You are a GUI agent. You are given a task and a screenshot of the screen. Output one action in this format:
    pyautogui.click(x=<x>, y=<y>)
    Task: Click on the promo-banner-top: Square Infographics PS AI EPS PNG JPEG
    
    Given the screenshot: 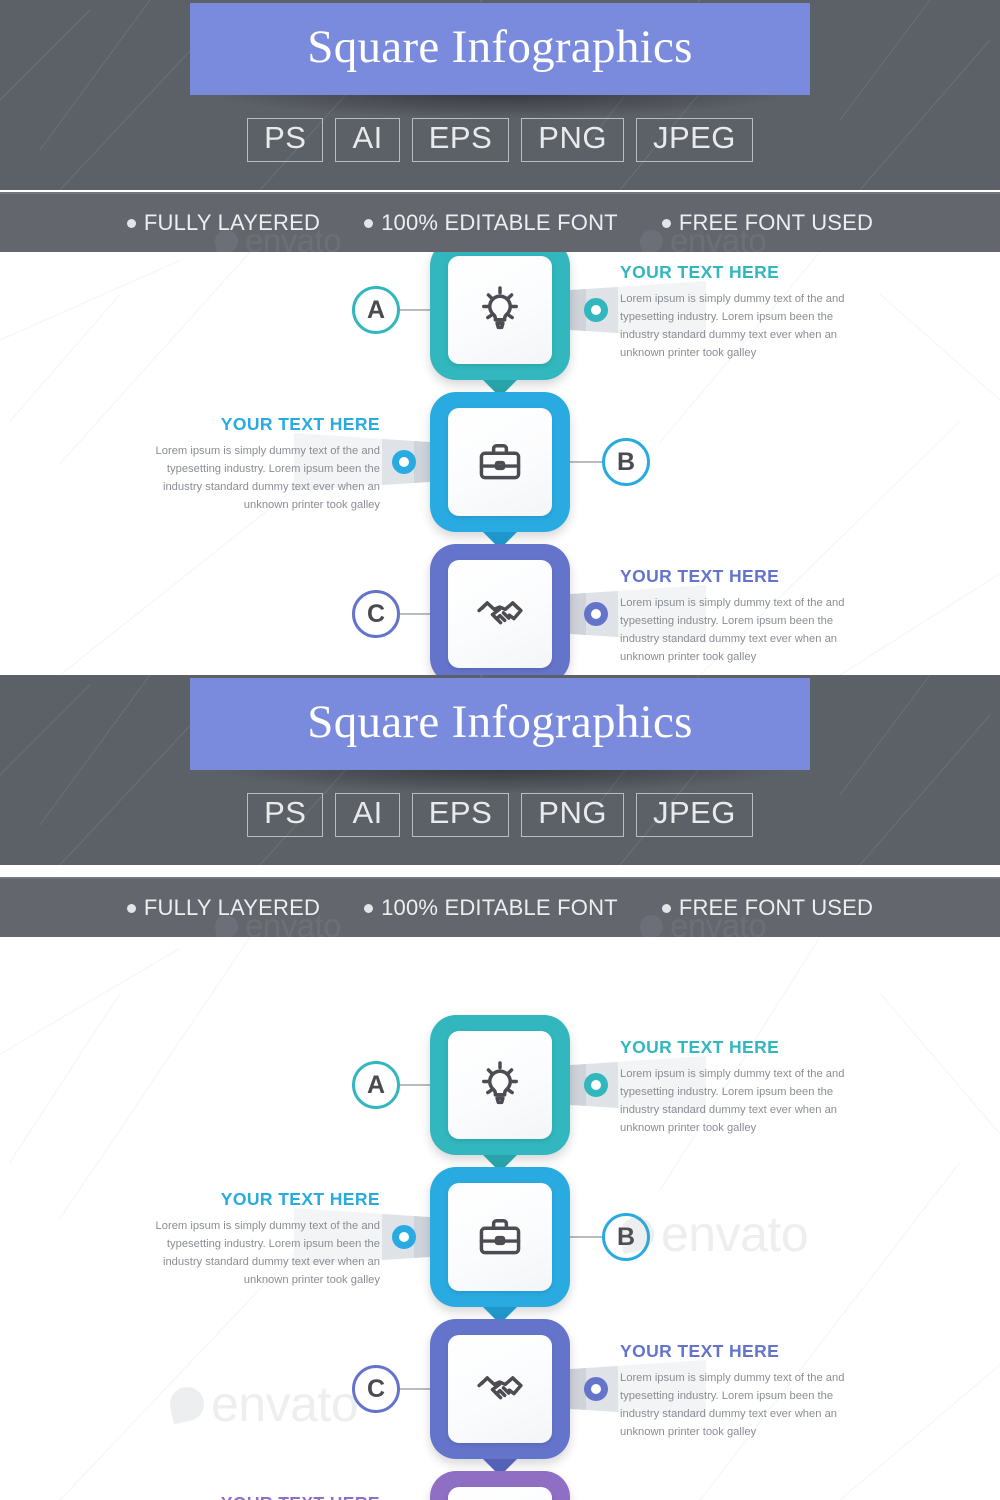 What is the action you would take?
    pyautogui.click(x=500, y=95)
    